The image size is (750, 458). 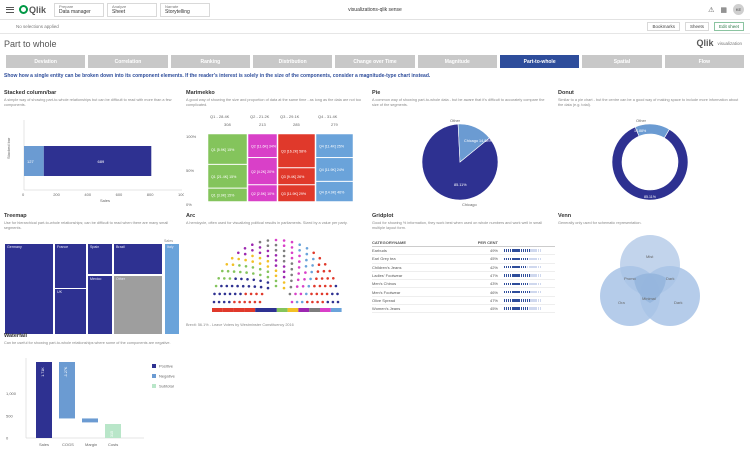 What do you see at coordinates (417, 242) in the screenshot?
I see `gridplot-col-head: CATEGORYNAME` at bounding box center [417, 242].